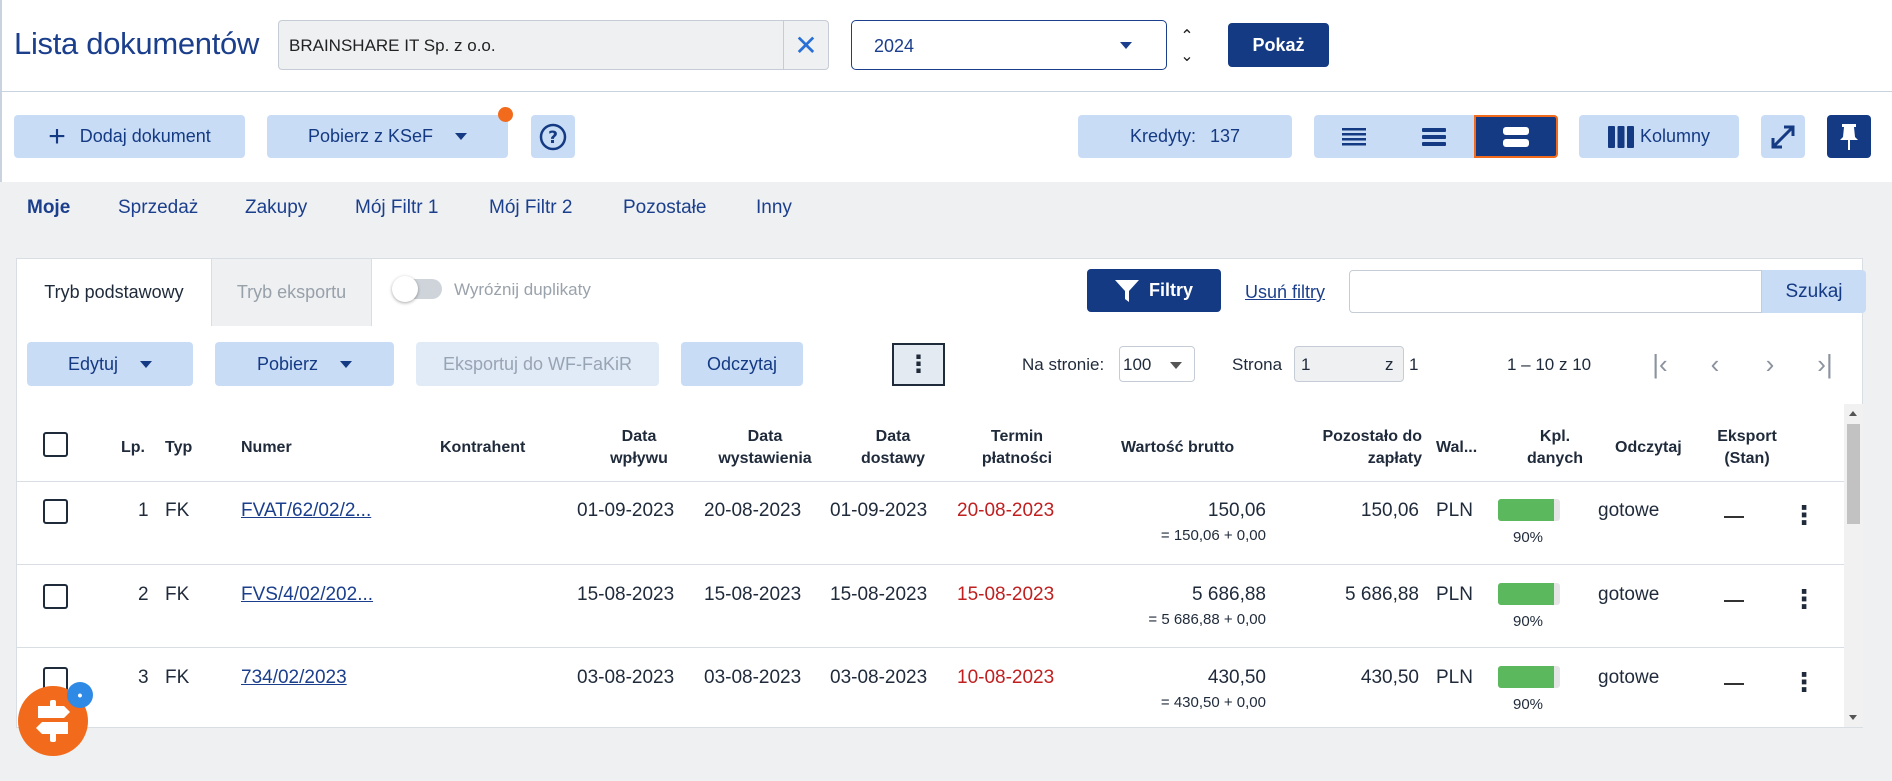  Describe the element at coordinates (1853, 717) in the screenshot. I see `scroll-down-icon` at that location.